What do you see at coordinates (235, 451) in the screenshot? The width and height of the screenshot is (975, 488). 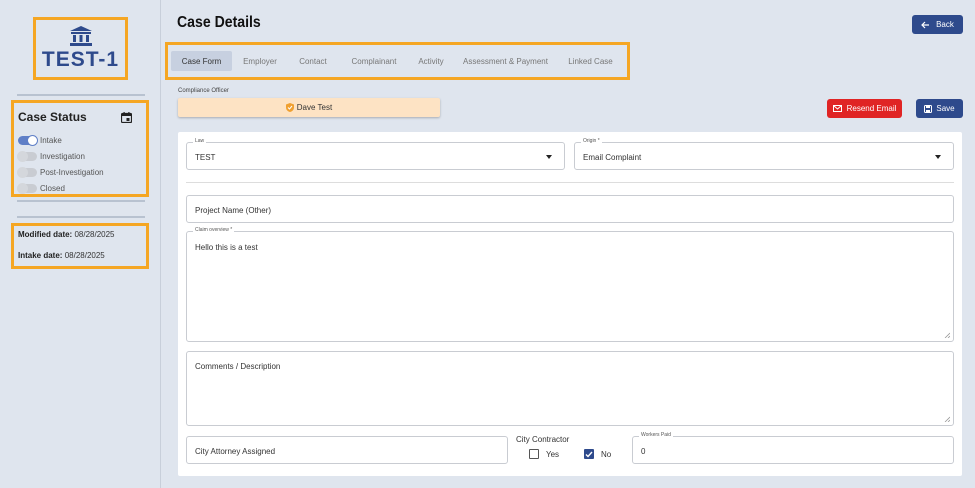 I see `city-attorney-placeholder: City Attorney Assigned` at bounding box center [235, 451].